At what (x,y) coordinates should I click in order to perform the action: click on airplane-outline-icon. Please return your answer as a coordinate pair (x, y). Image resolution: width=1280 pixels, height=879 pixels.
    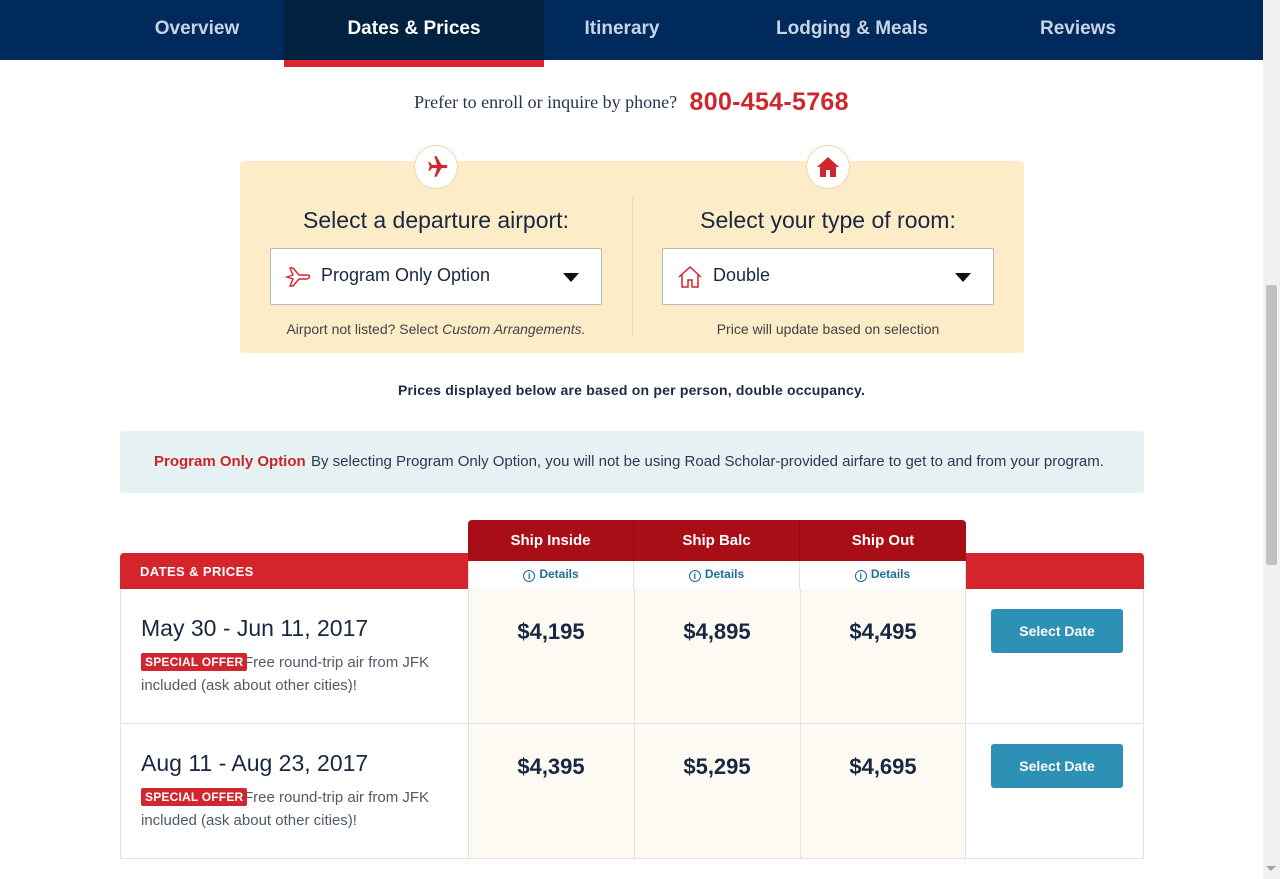
    Looking at the image, I should click on (298, 279).